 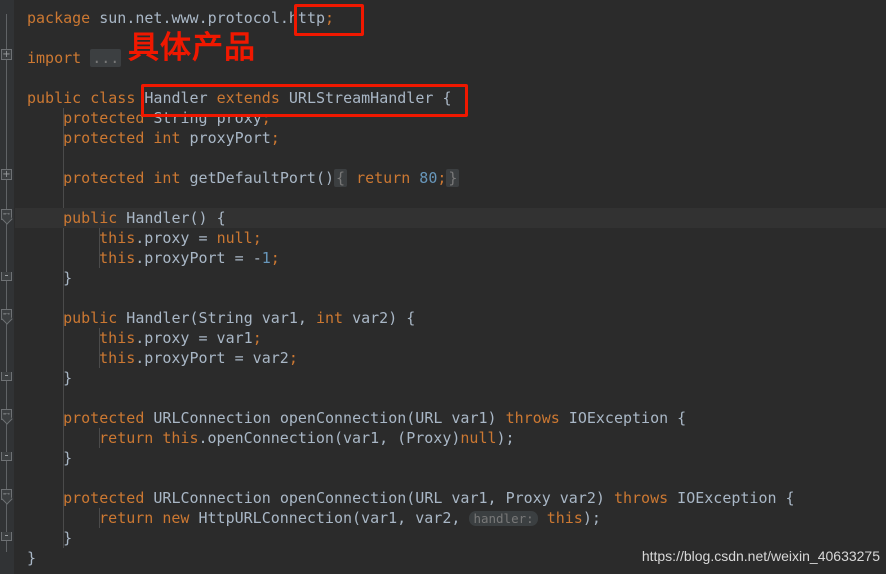 I want to click on fold-expand-getdefaultport-icon: +, so click(x=6, y=174).